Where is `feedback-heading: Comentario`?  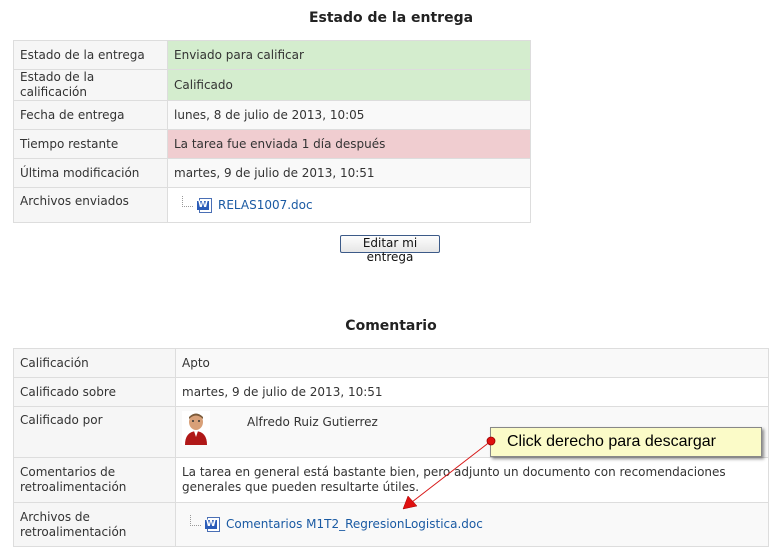 feedback-heading: Comentario is located at coordinates (391, 326).